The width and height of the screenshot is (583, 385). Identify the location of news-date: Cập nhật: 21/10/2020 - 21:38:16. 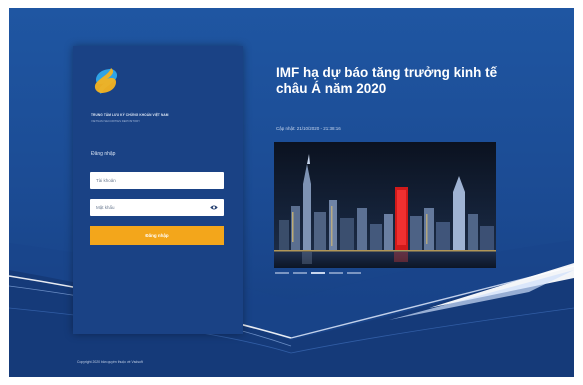
(308, 128).